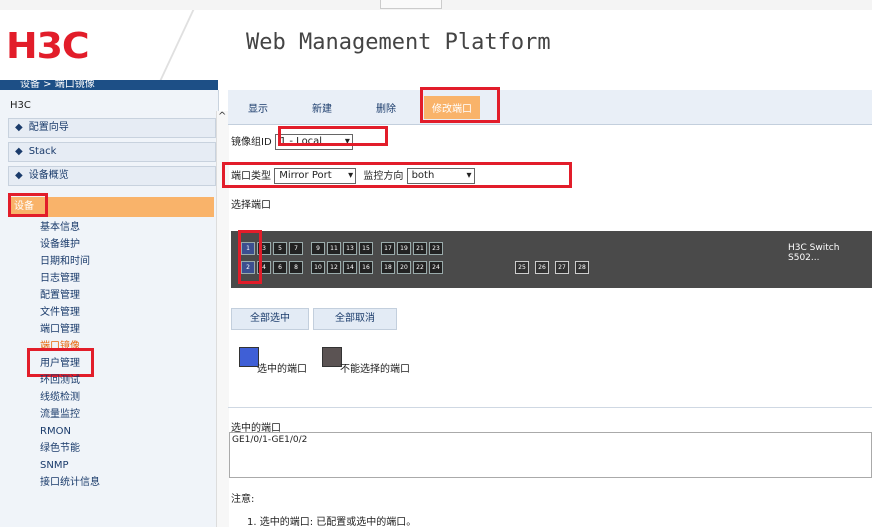 The width and height of the screenshot is (872, 528). Describe the element at coordinates (366, 267) in the screenshot. I see `port-16: 16` at that location.